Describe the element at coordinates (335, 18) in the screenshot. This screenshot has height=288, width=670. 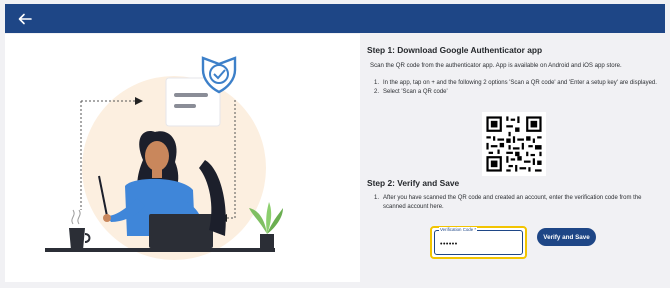
I see `top-bar` at that location.